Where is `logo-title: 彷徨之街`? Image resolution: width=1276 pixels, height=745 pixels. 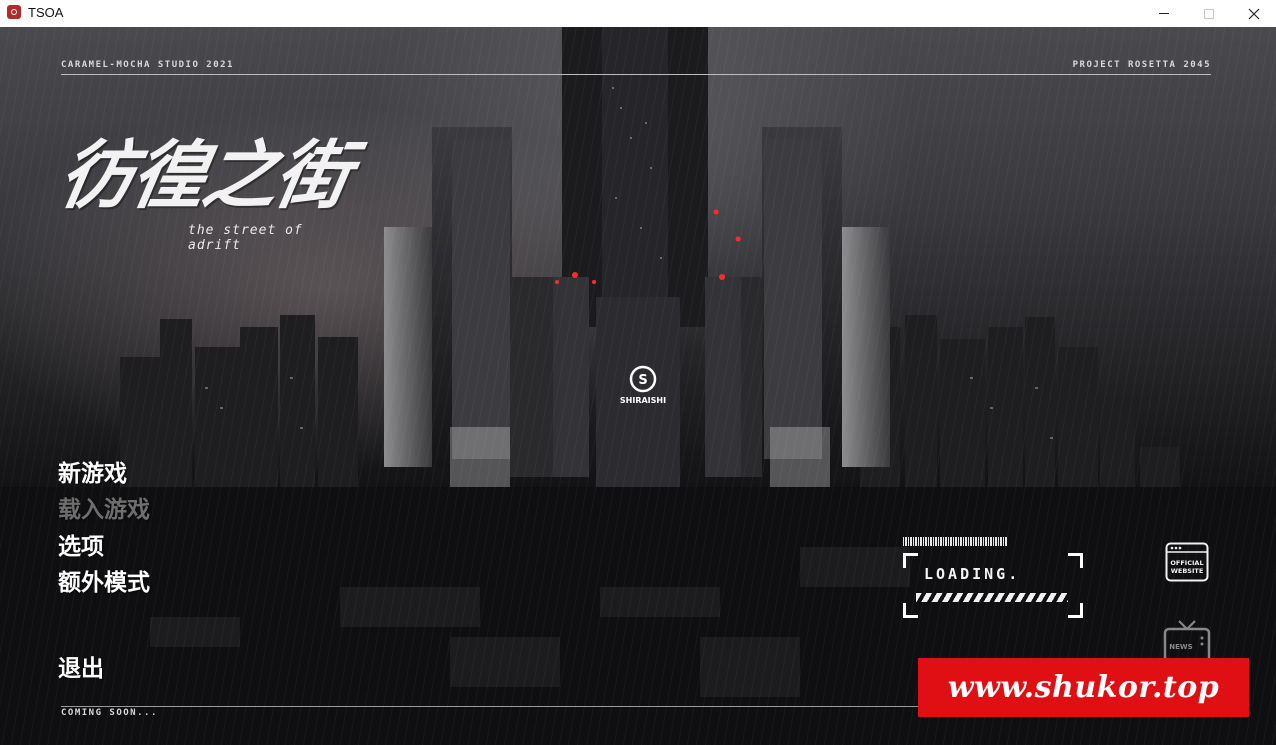
logo-title: 彷徨之街 is located at coordinates (204, 176).